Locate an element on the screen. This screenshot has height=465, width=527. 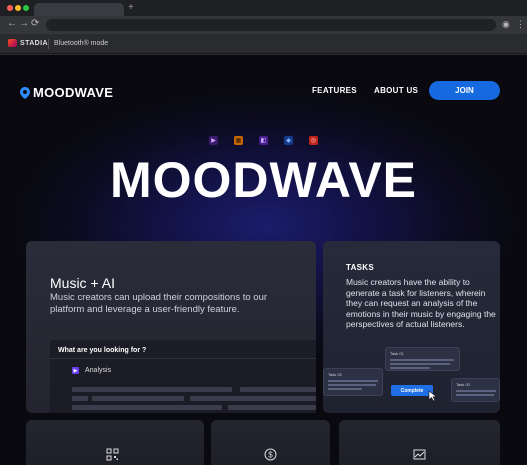
image-chart-icon is located at coordinates (419, 454).